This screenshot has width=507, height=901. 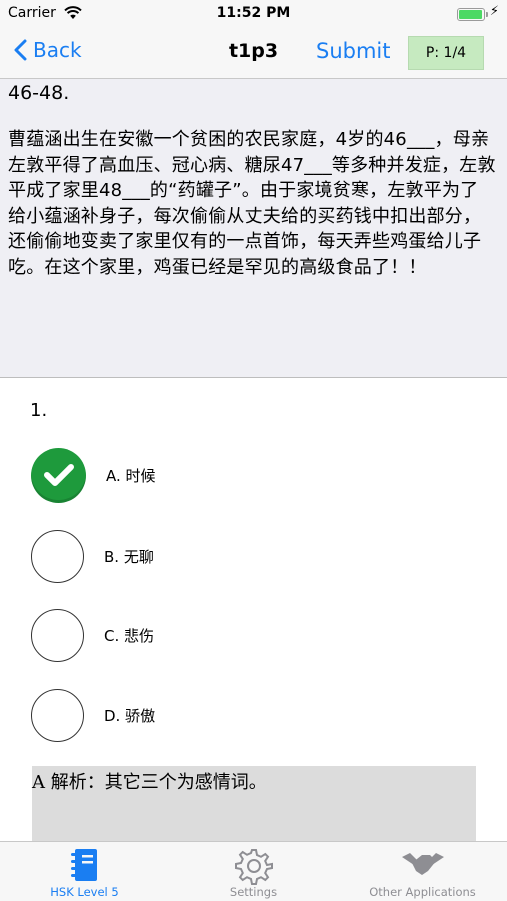 What do you see at coordinates (253, 866) in the screenshot?
I see `gear-icon` at bounding box center [253, 866].